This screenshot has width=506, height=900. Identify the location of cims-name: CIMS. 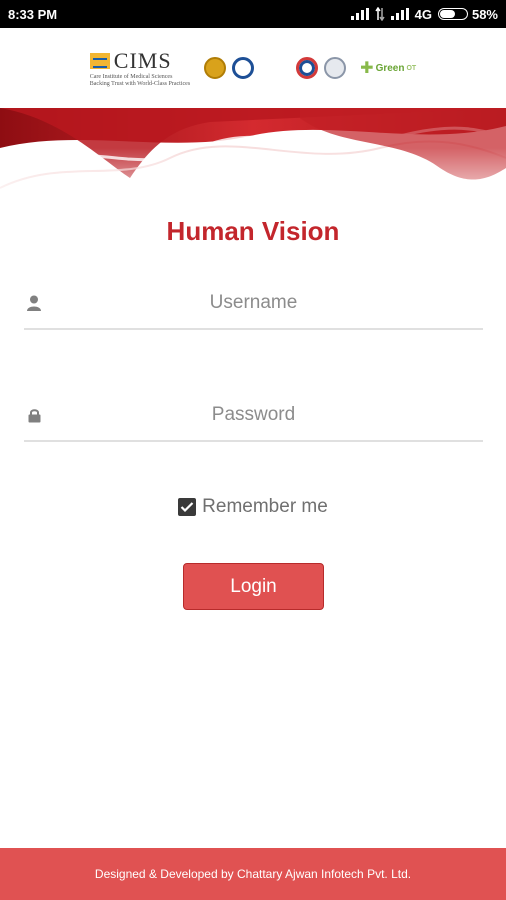
(142, 60).